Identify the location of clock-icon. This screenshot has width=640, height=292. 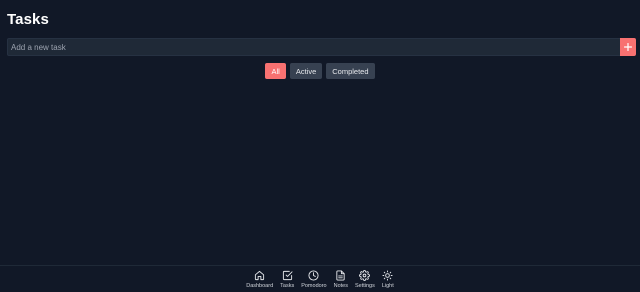
(313, 275).